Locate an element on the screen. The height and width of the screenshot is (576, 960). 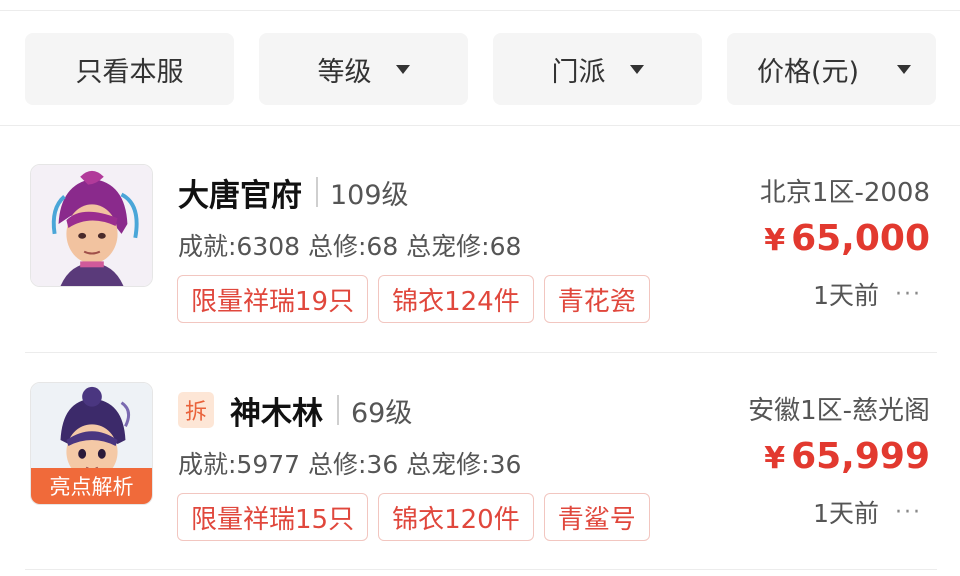
top-divider is located at coordinates (480, 10).